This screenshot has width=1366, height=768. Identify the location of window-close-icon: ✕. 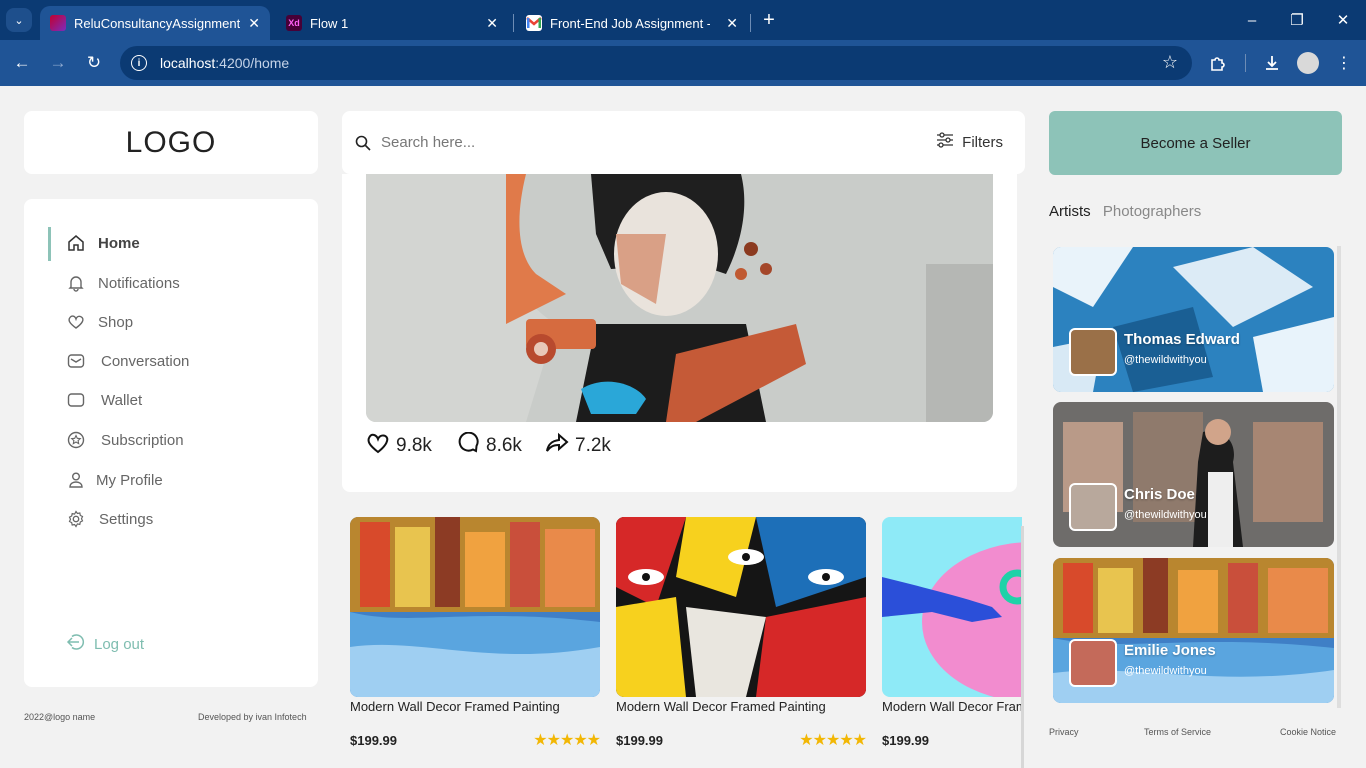
(1343, 20).